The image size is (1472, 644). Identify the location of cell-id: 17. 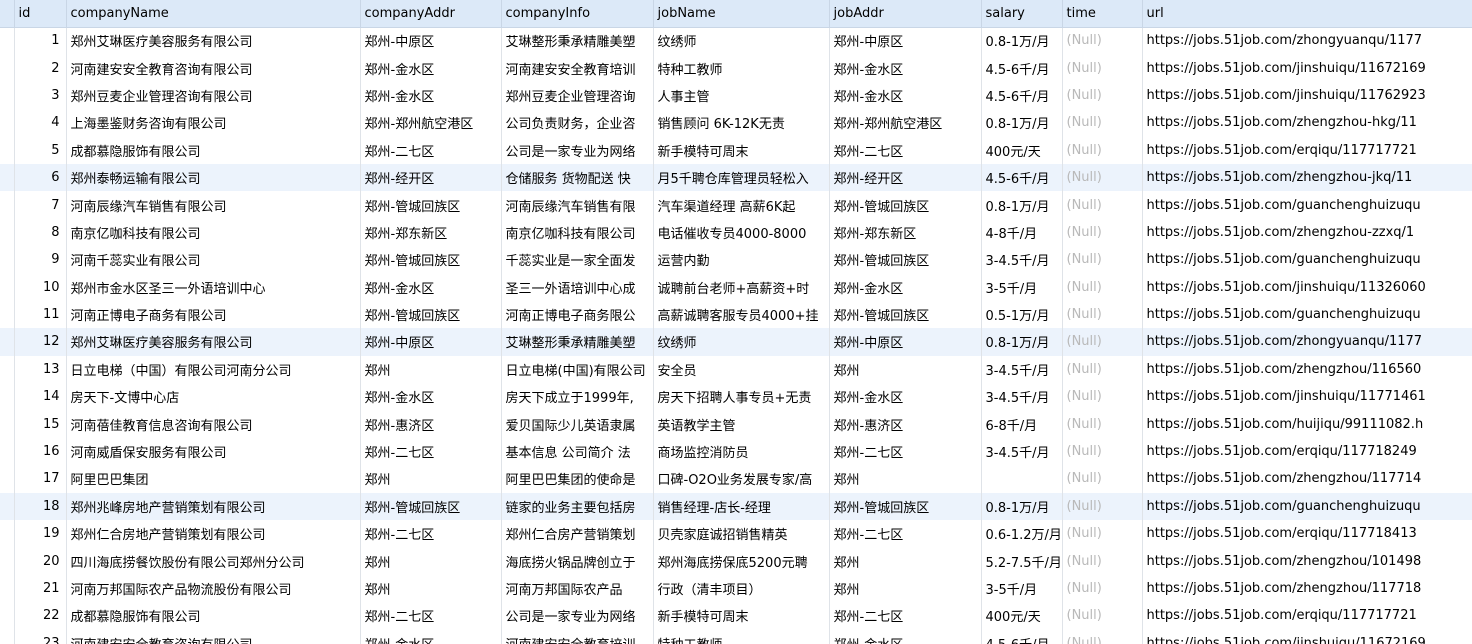
(40, 479).